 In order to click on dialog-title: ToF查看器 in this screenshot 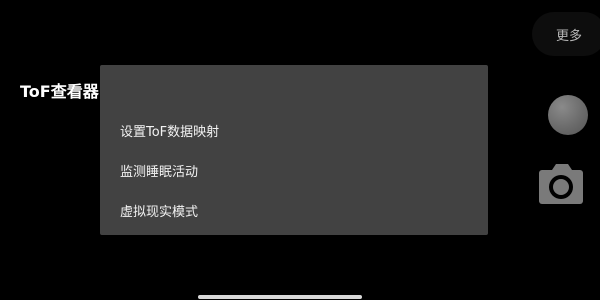, I will do `click(59, 91)`.